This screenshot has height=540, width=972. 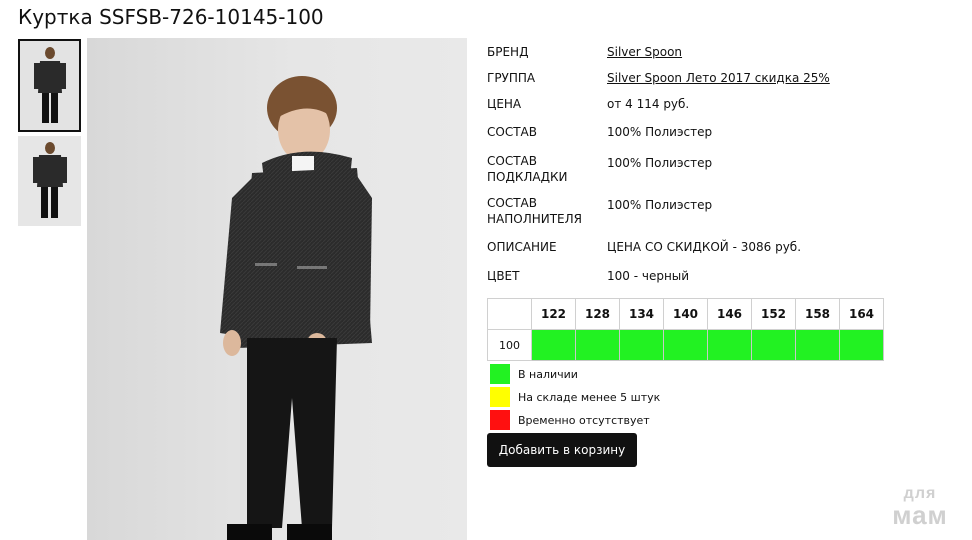 I want to click on size-header-row: 122 128 134 140 146 152 158 164, so click(x=685, y=314).